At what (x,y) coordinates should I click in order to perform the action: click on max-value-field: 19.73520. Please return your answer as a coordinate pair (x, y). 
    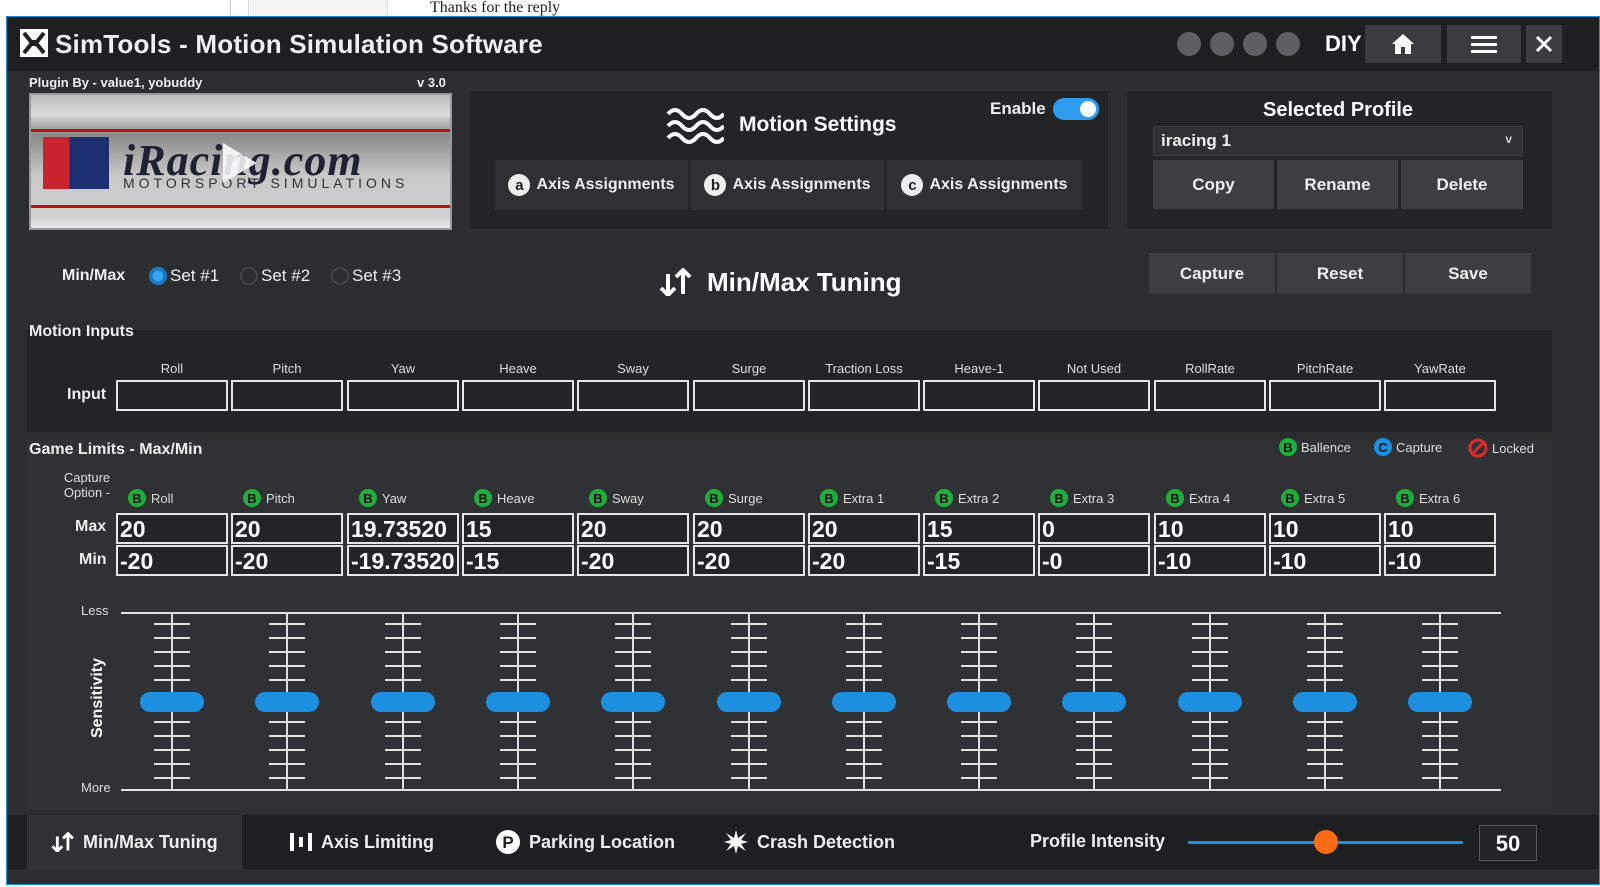
    Looking at the image, I should click on (403, 528).